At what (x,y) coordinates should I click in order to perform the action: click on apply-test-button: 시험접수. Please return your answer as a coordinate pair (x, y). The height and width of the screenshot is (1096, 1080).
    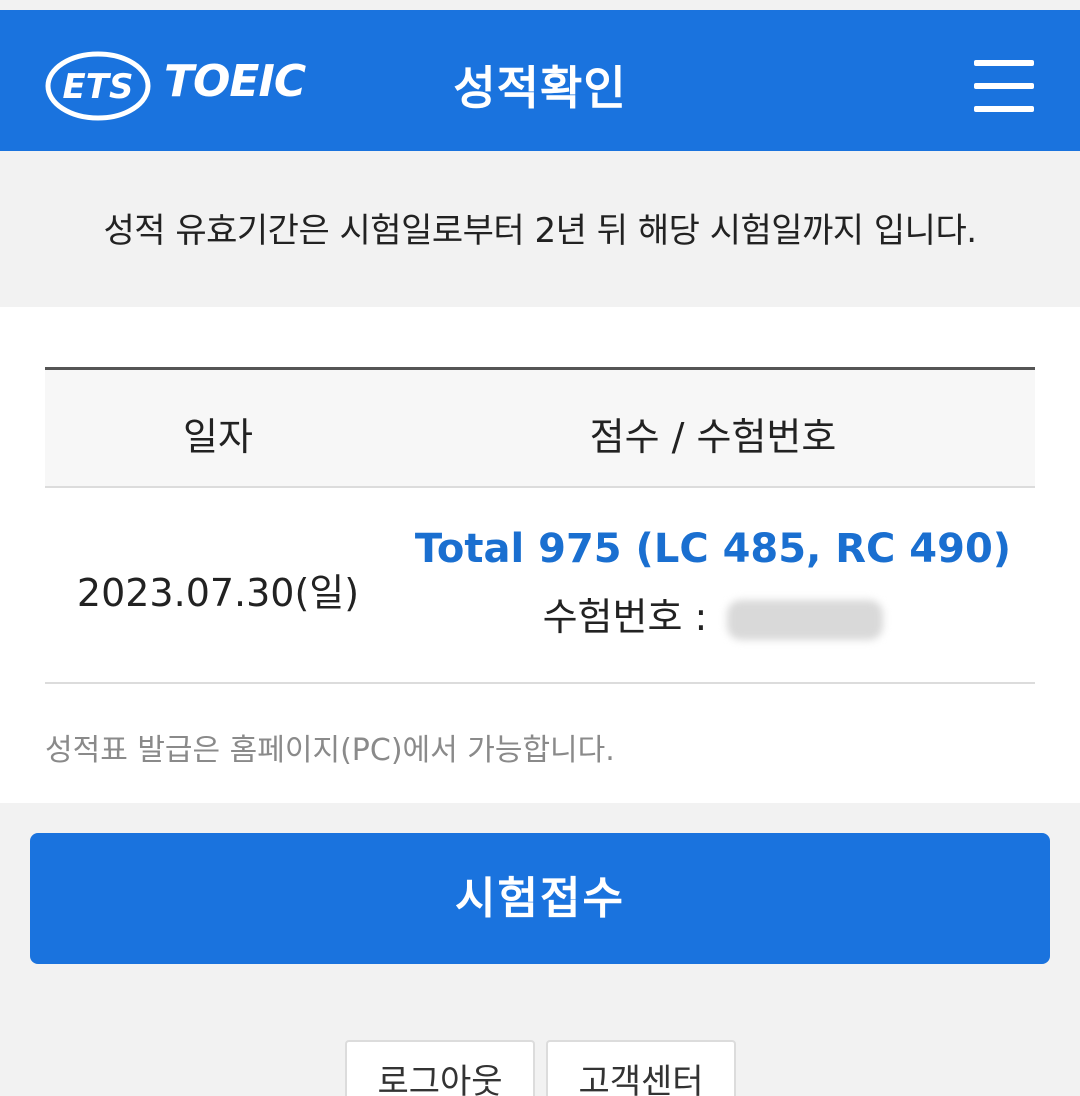
    Looking at the image, I should click on (540, 898).